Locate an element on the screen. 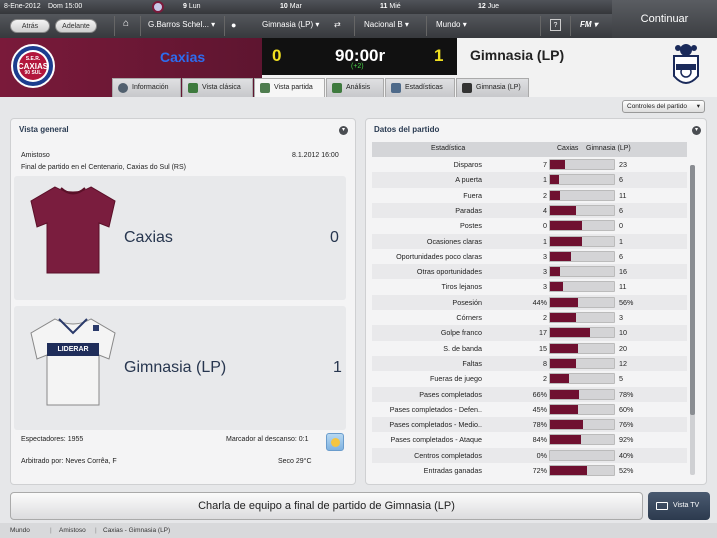 This screenshot has height=538, width=717. stat-name: Entradas ganadas is located at coordinates (452, 470).